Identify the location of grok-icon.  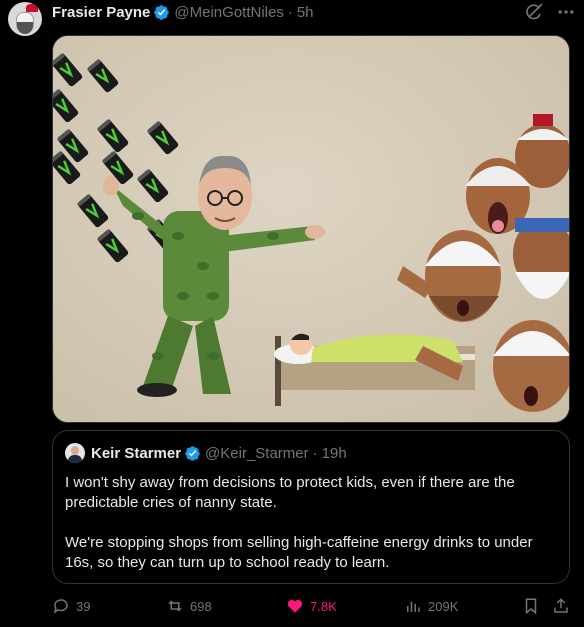
(534, 12).